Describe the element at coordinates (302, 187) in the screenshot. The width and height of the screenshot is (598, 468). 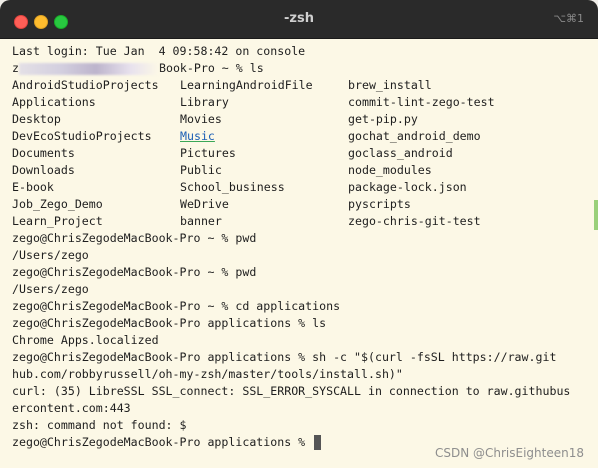
I see `ls-row: E-book School_business package-lock.json` at that location.